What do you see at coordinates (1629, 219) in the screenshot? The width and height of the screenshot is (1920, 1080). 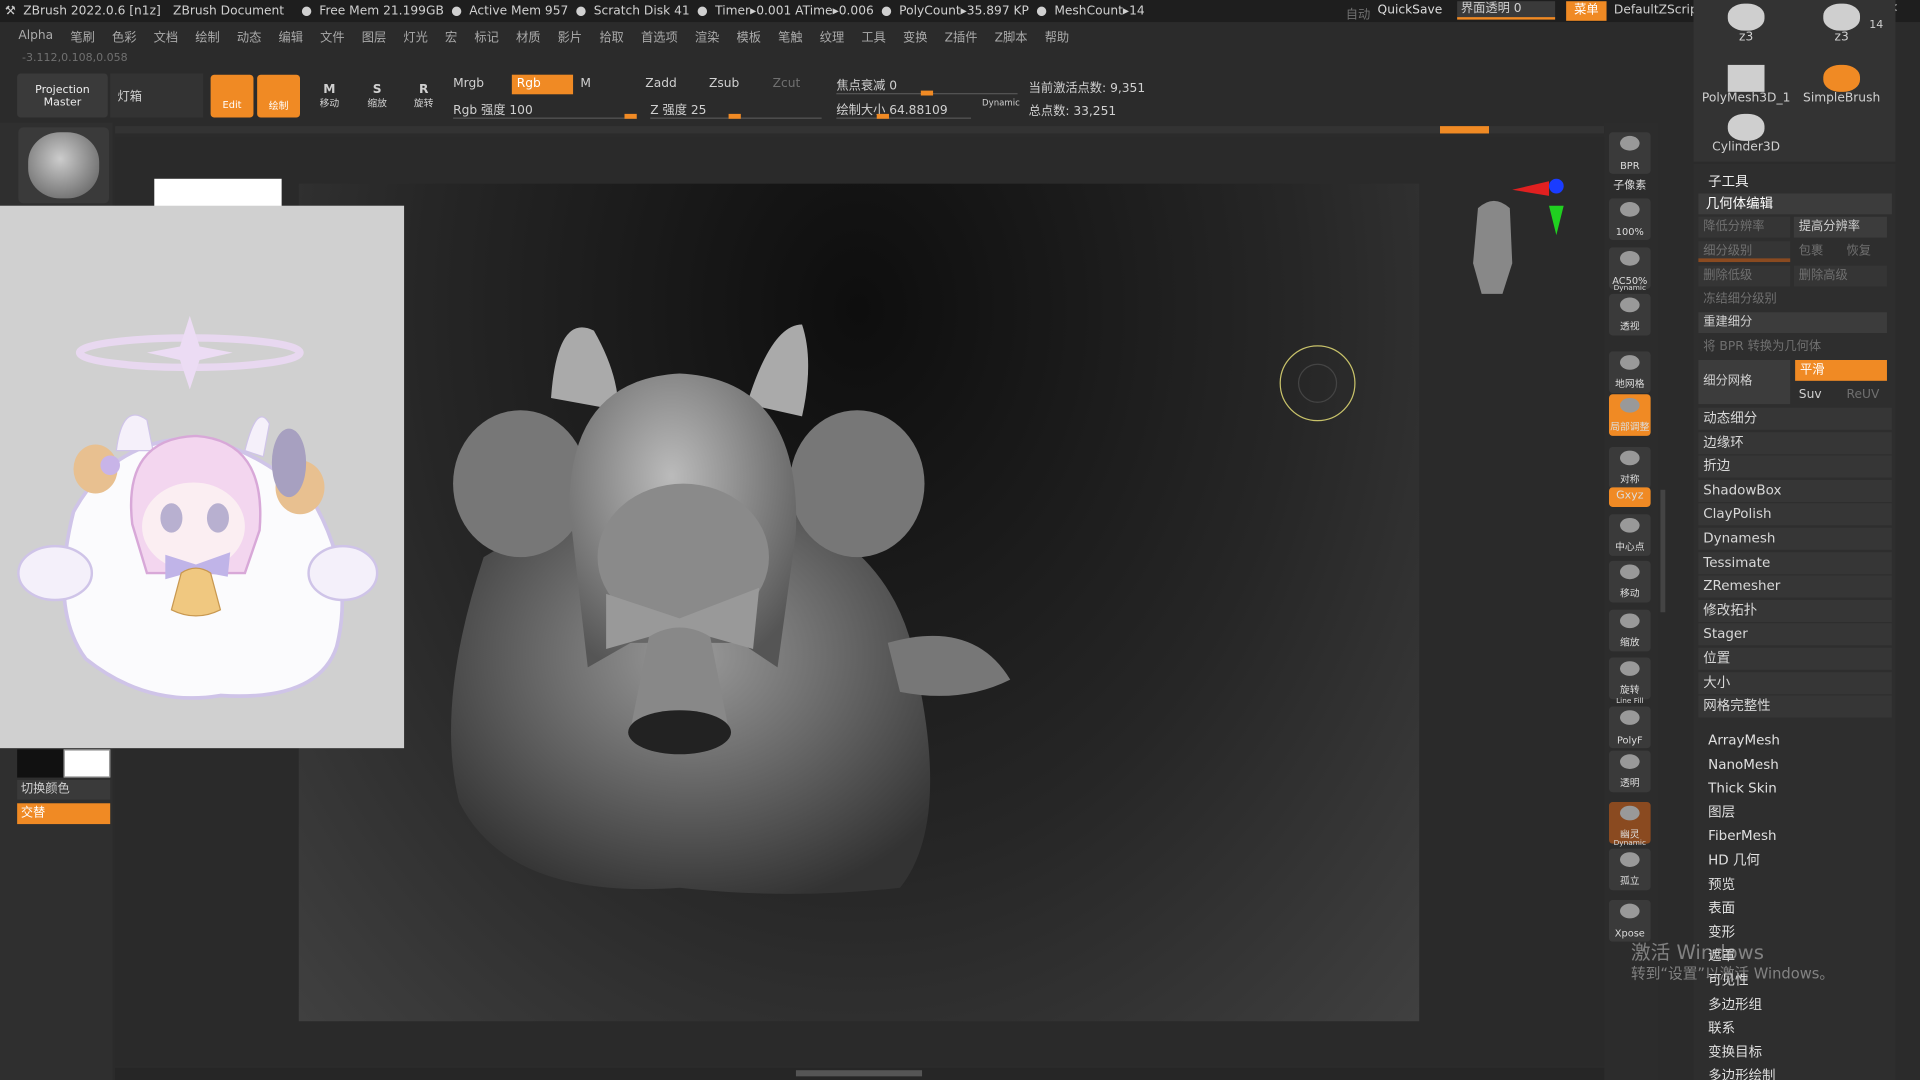 I see `shelf-button-2: 100%` at bounding box center [1629, 219].